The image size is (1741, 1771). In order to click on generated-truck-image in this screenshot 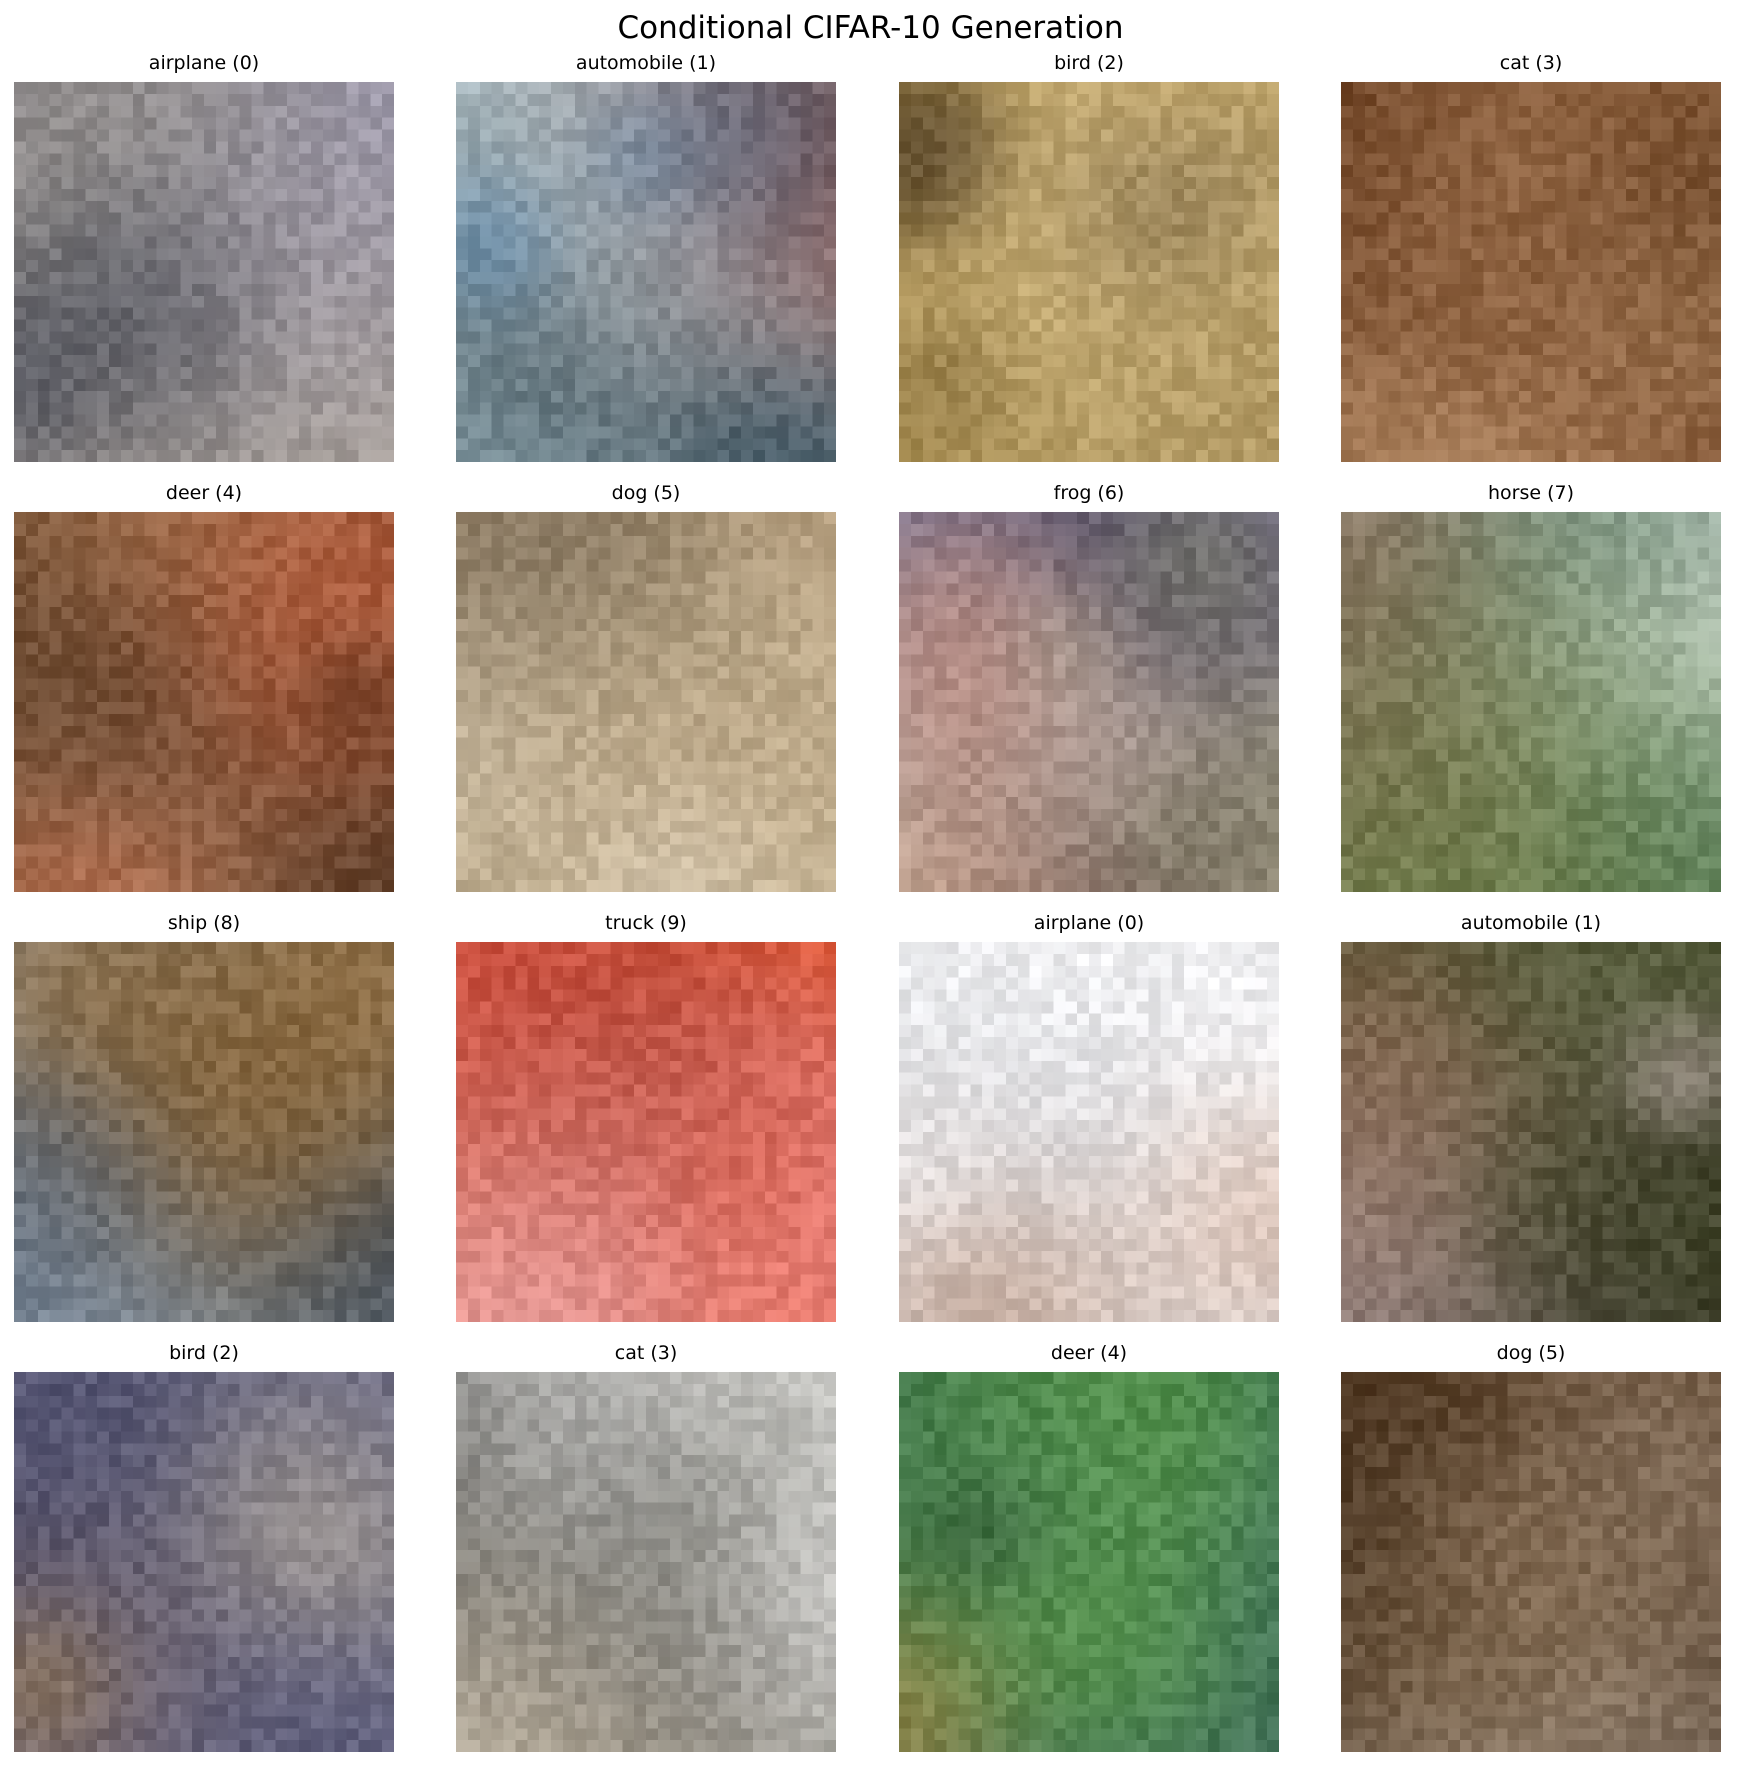, I will do `click(646, 1132)`.